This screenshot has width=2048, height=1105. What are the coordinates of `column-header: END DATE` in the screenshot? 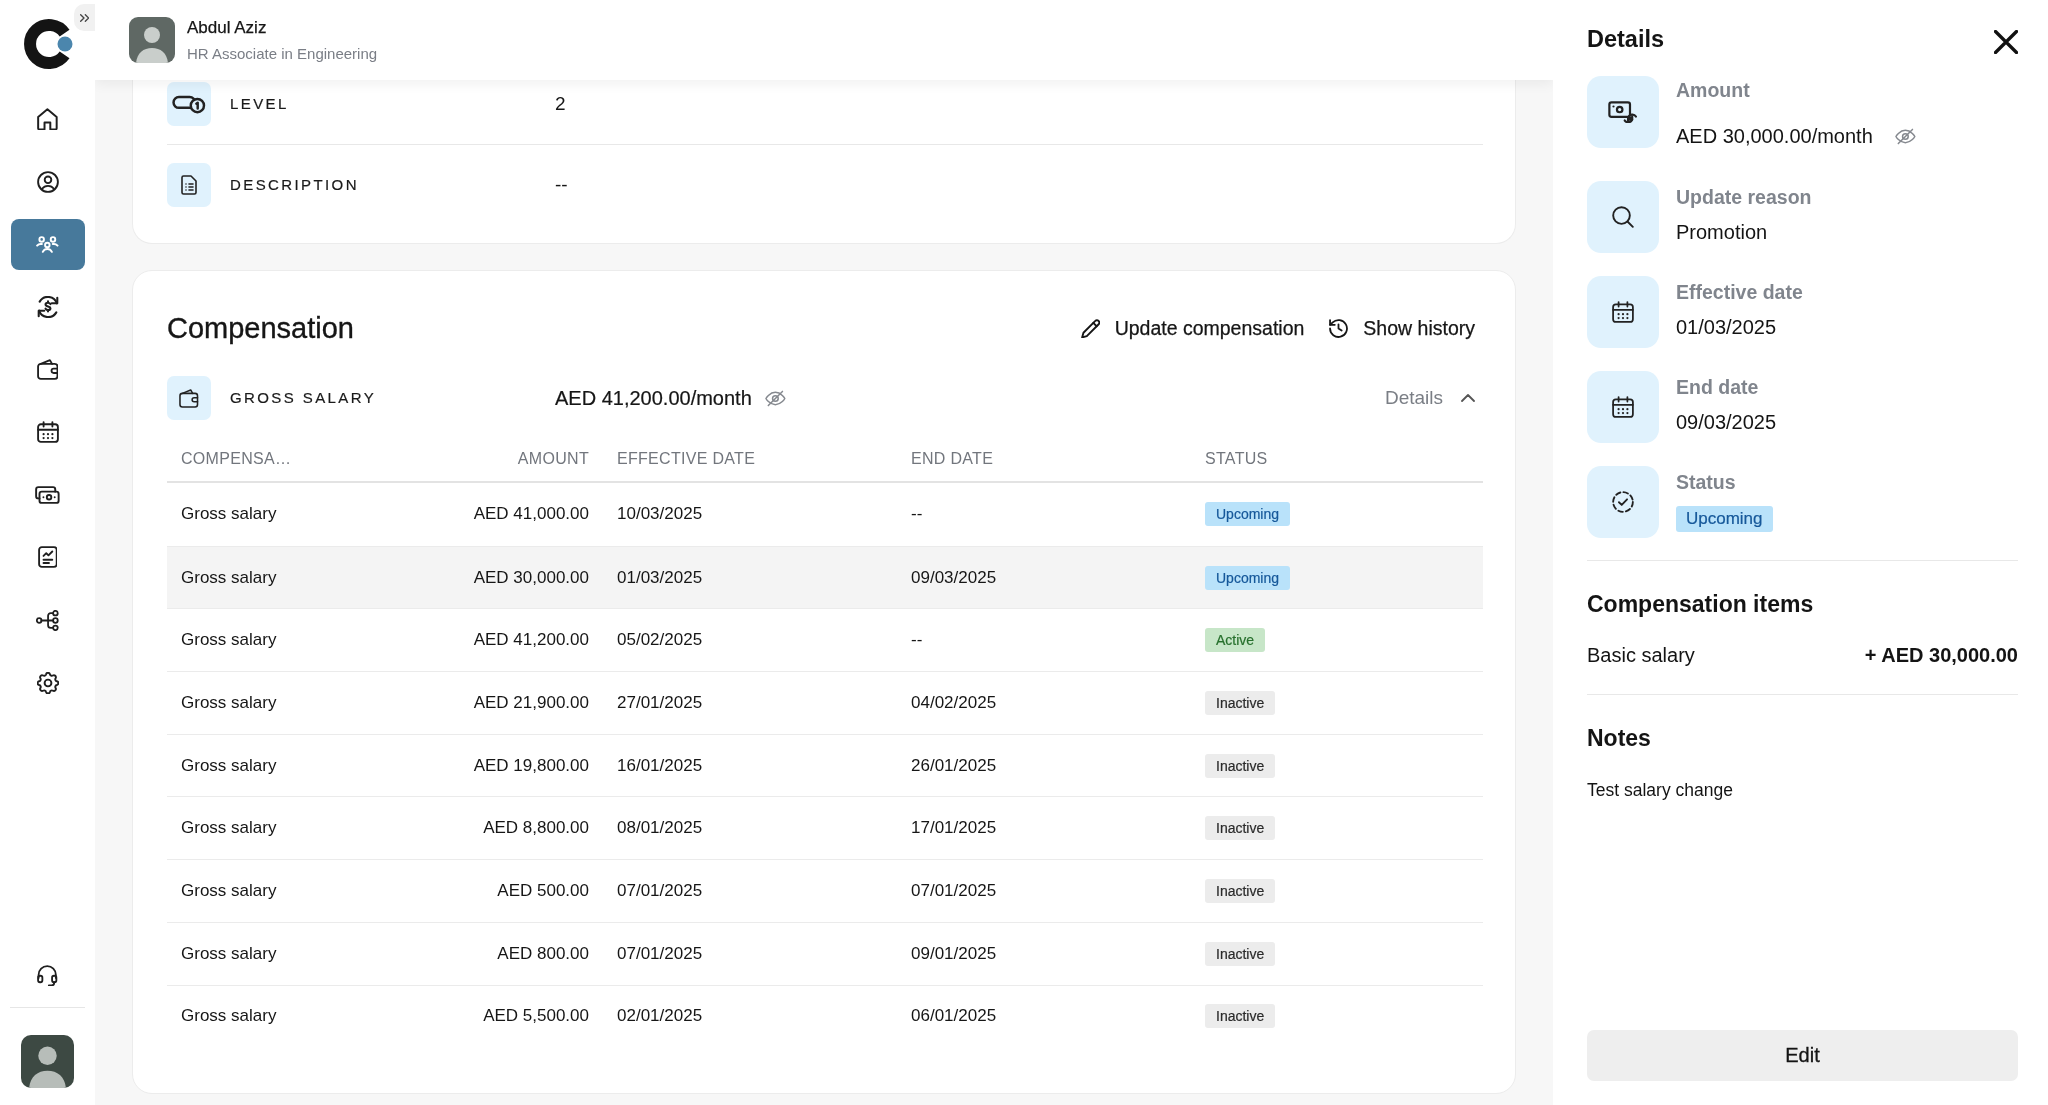 It's located at (952, 459).